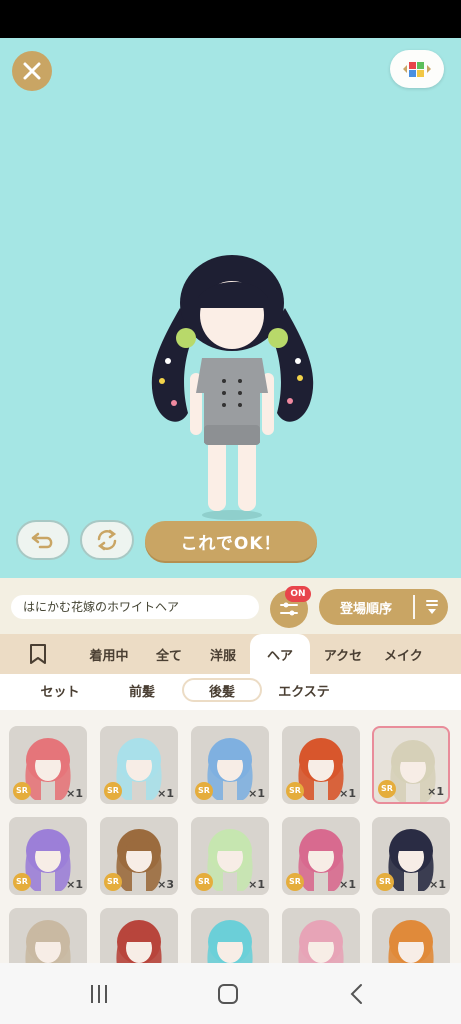 This screenshot has width=461, height=1024. I want to click on layout-toggle-button, so click(417, 69).